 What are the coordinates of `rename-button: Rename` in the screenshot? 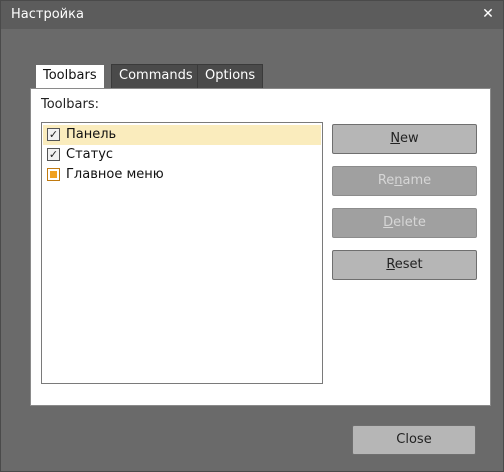 It's located at (404, 181).